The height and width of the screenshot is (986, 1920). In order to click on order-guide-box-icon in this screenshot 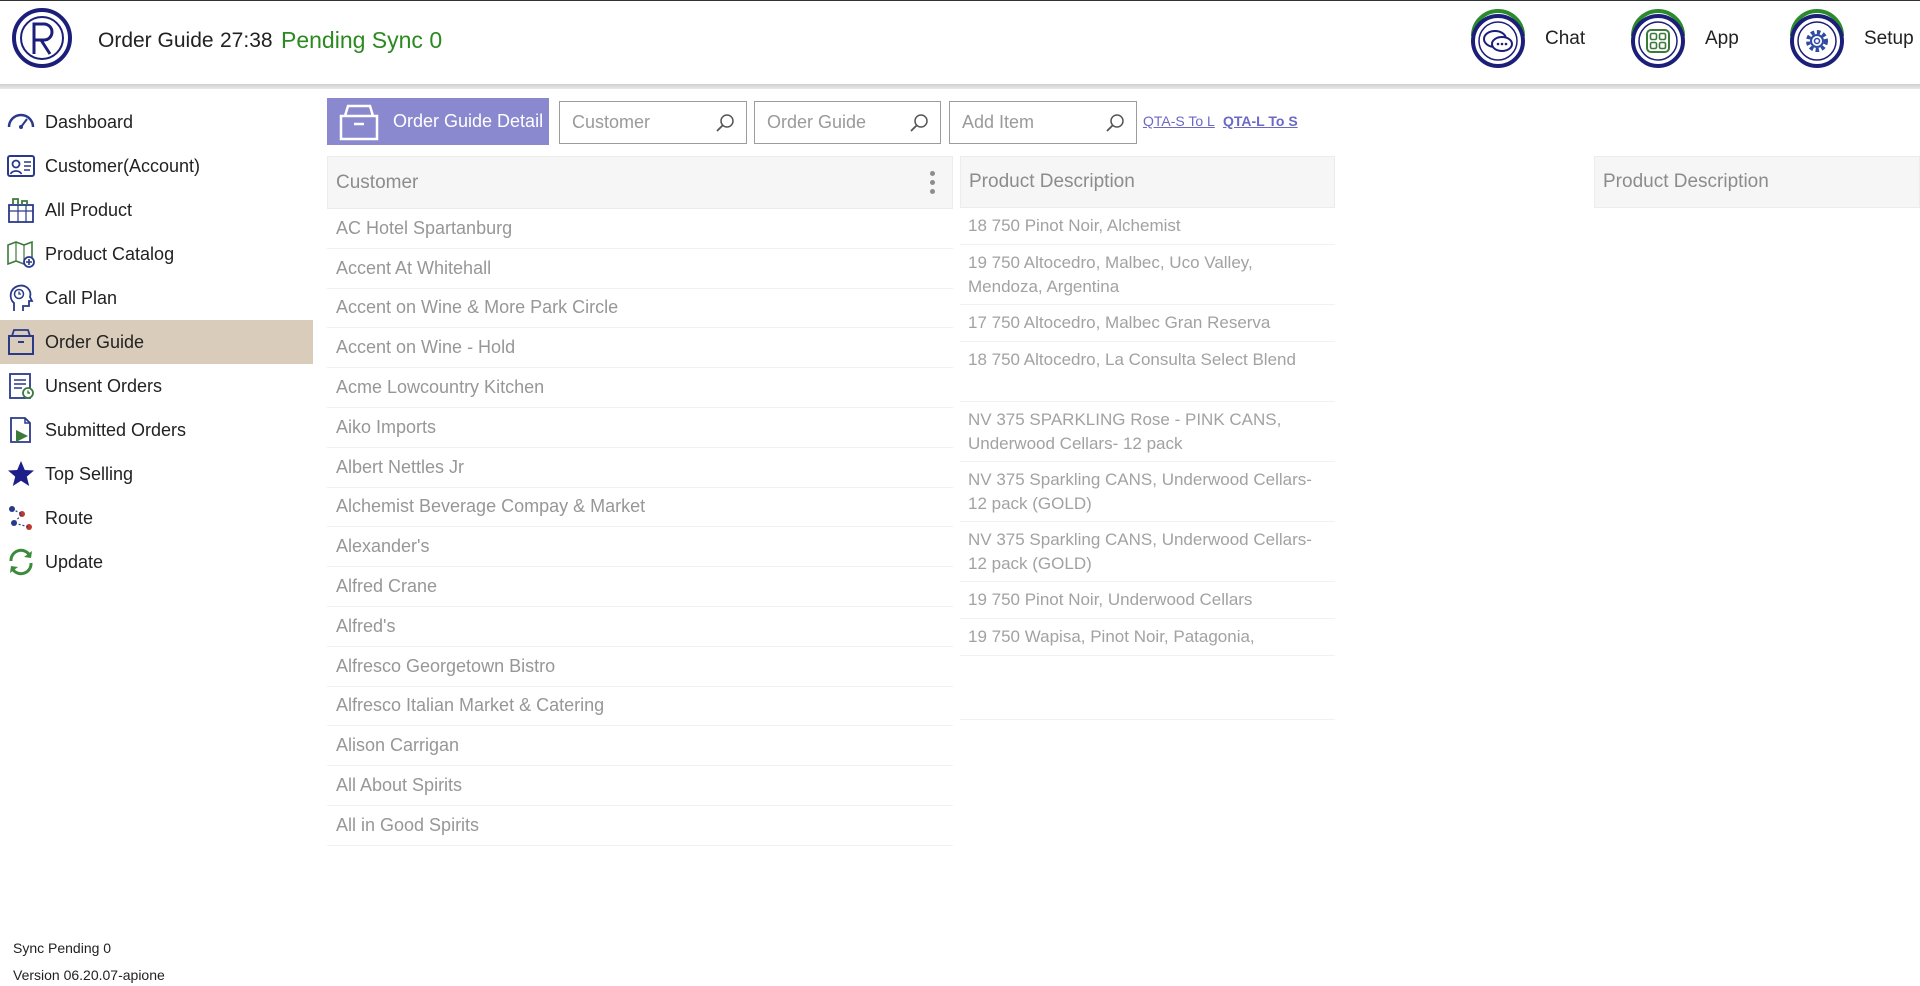, I will do `click(359, 122)`.